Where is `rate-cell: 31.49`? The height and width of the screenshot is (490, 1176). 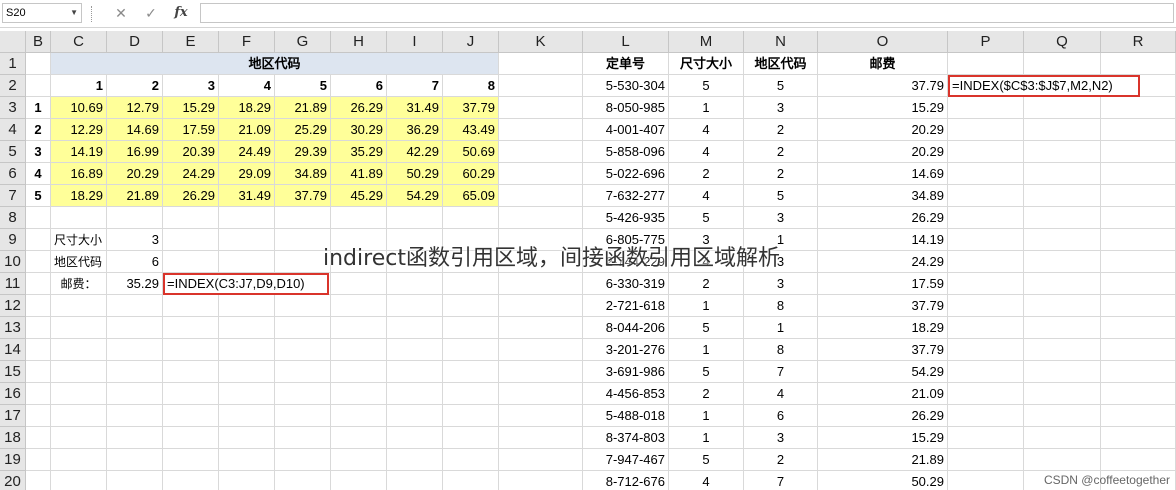 rate-cell: 31.49 is located at coordinates (247, 196).